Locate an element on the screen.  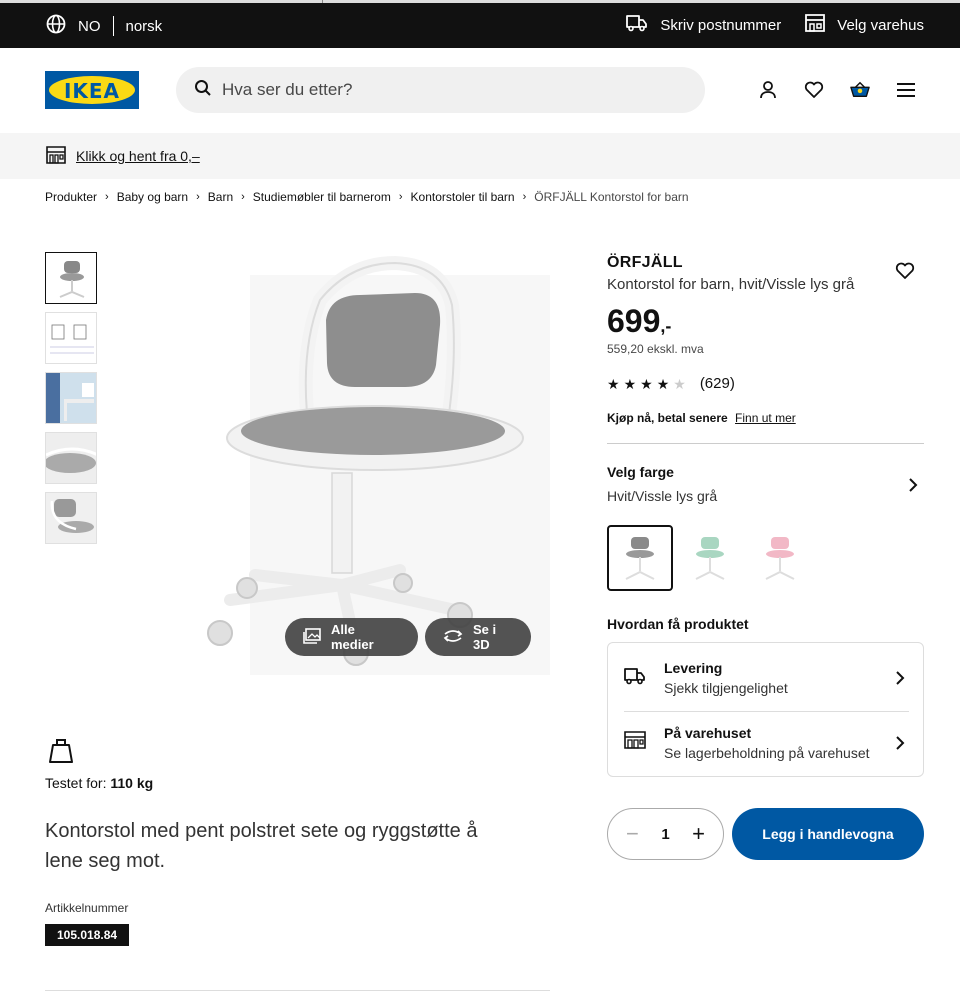
language-selector: NO norsk is located at coordinates (104, 26).